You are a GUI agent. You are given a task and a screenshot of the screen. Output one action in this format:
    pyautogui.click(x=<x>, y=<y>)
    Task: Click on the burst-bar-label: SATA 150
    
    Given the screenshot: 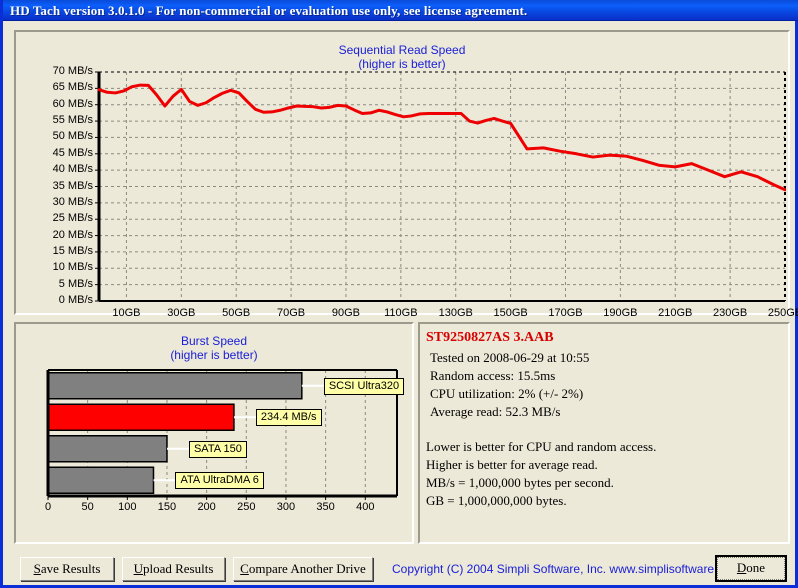 What is the action you would take?
    pyautogui.click(x=217, y=449)
    